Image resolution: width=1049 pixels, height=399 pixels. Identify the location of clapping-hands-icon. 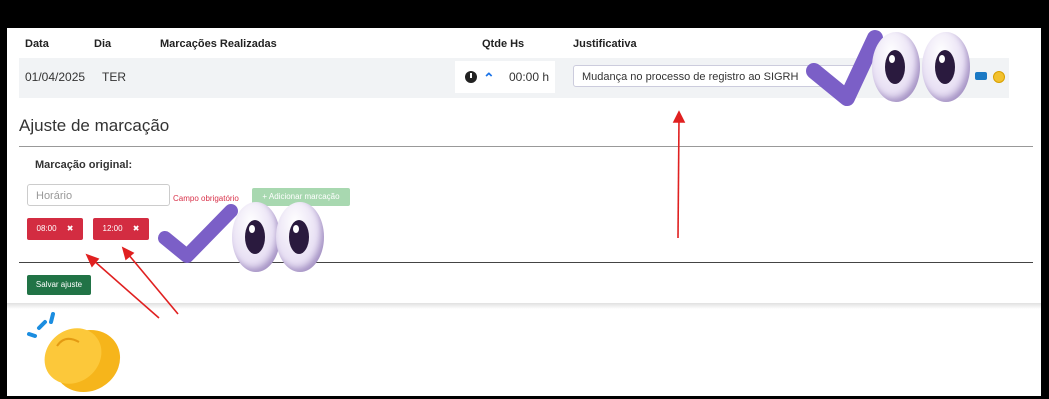
(74, 352).